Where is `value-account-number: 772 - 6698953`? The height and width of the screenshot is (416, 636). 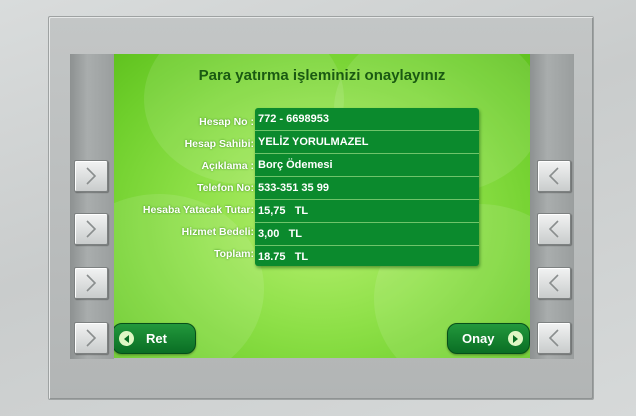 value-account-number: 772 - 6698953 is located at coordinates (367, 120).